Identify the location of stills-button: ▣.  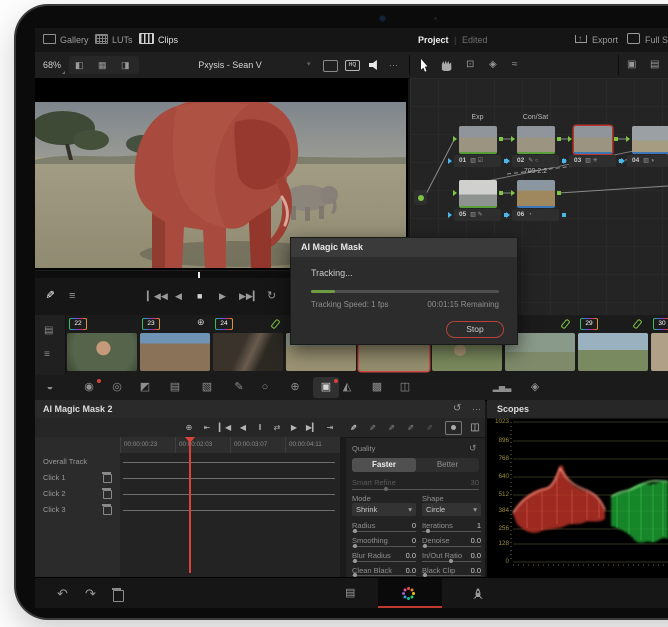
(631, 65).